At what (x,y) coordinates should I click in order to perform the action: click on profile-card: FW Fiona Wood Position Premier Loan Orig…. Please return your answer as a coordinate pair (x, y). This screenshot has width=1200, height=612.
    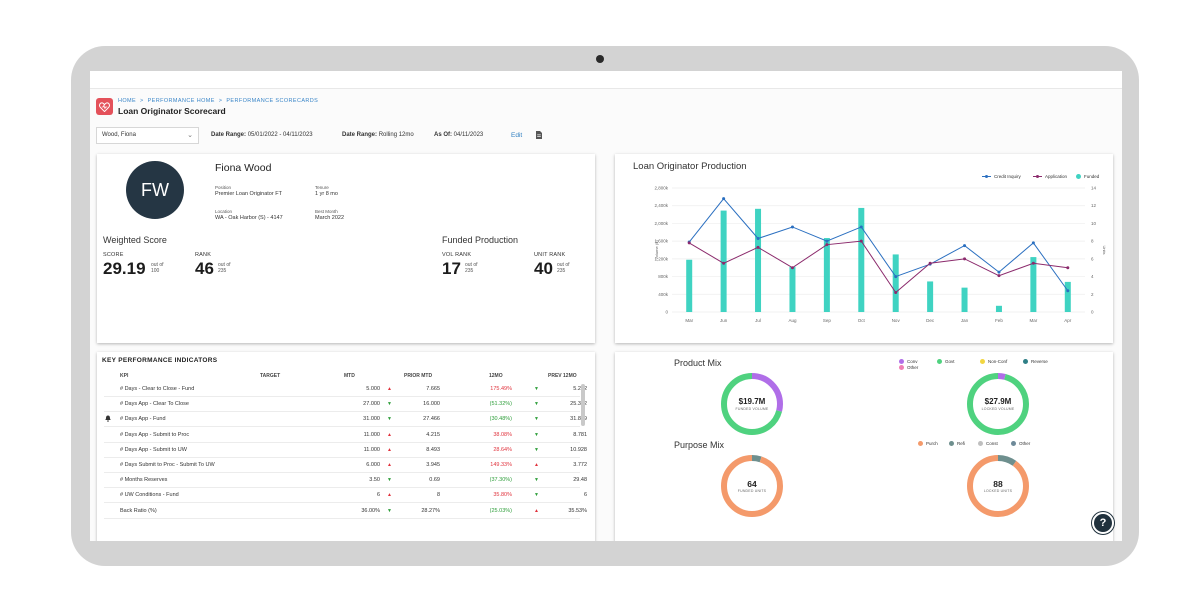
    Looking at the image, I should click on (346, 248).